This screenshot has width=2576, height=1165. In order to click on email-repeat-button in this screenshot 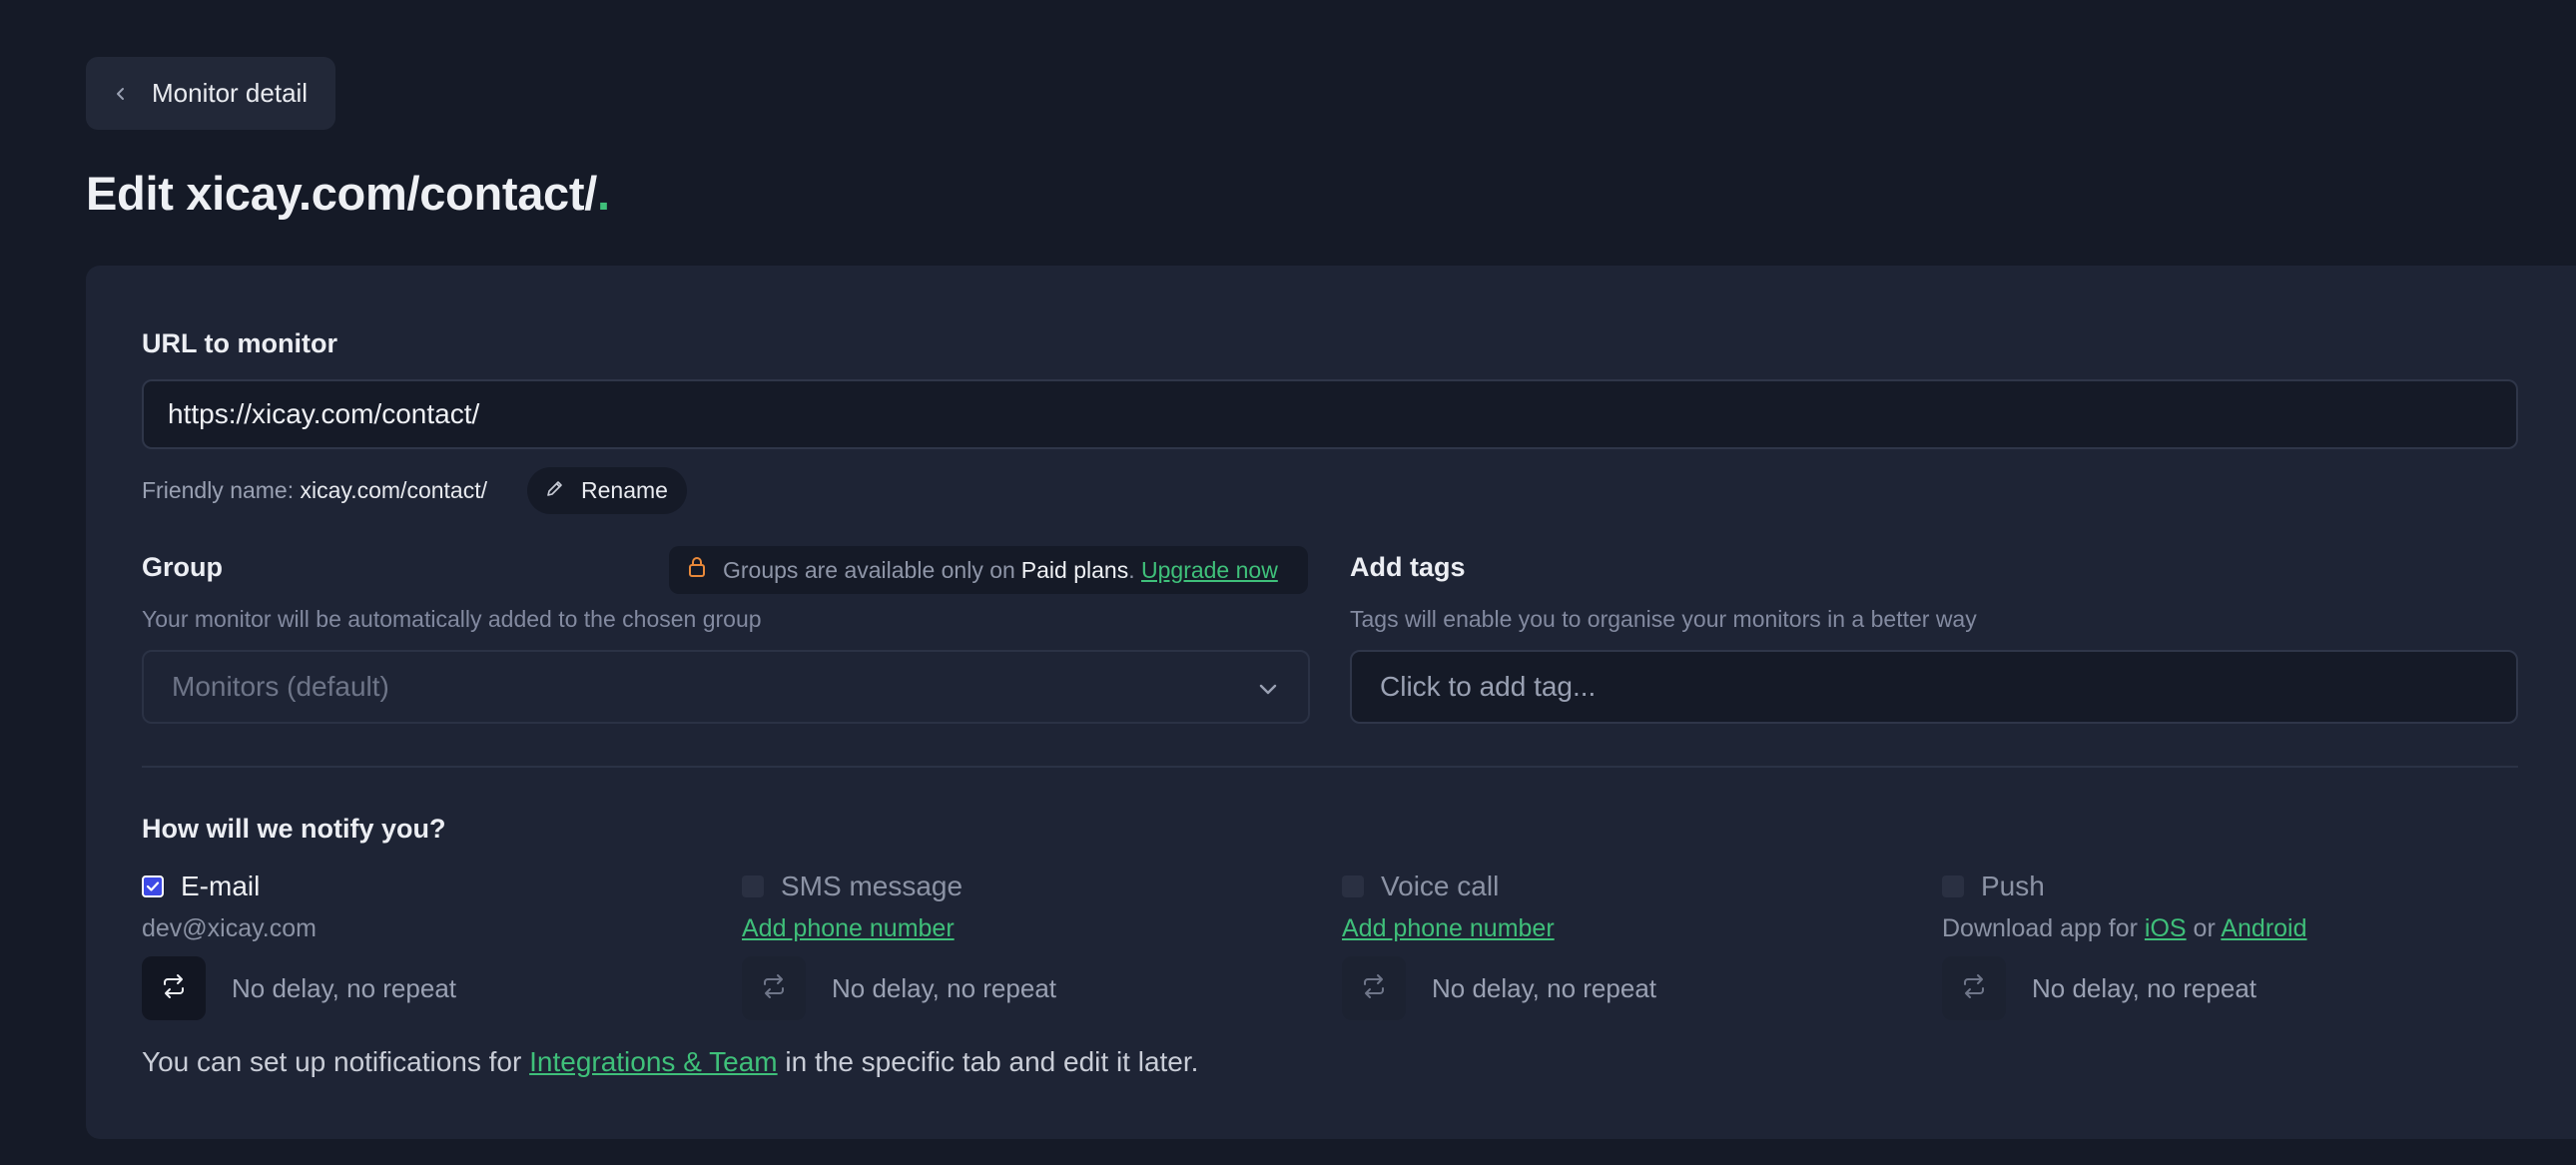, I will do `click(174, 988)`.